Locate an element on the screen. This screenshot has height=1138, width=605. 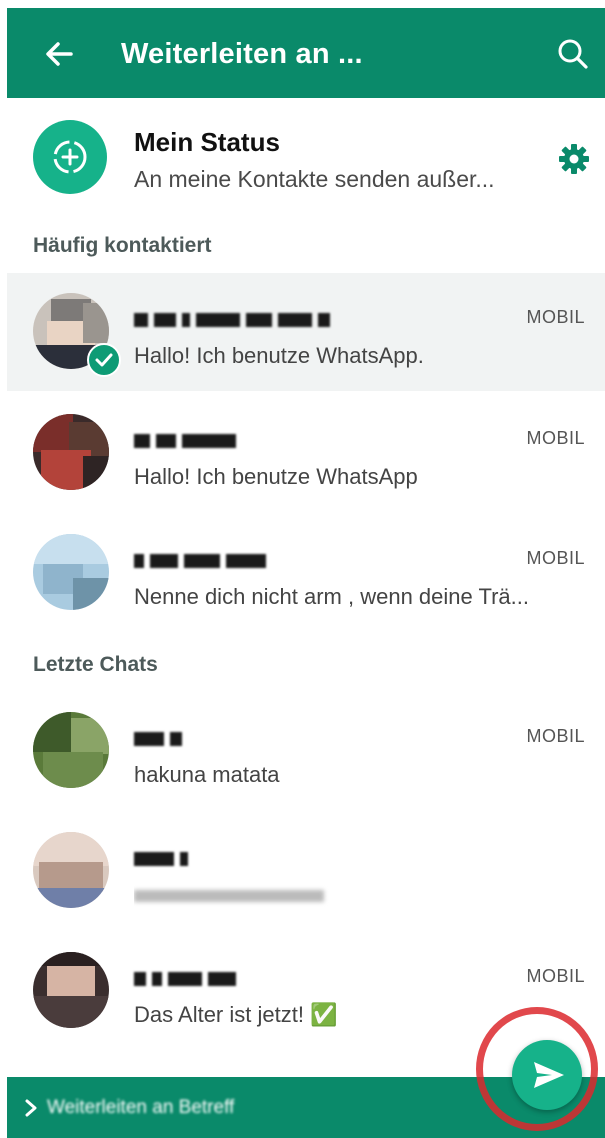
chat-row is located at coordinates (306, 871).